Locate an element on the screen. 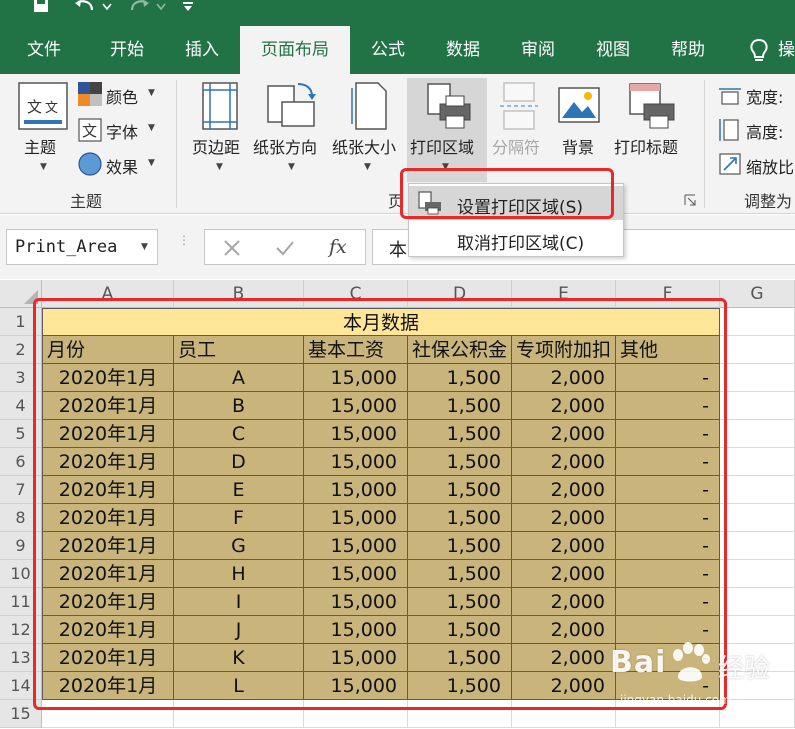 This screenshot has height=729, width=795. paw-logo-icon is located at coordinates (691, 662).